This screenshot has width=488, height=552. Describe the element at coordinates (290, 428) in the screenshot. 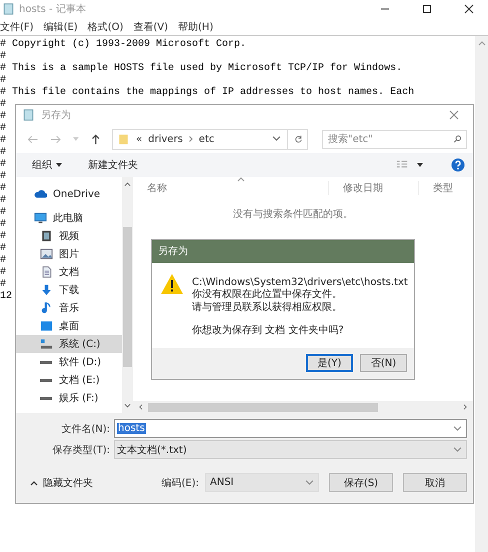

I see `file-name-field: hosts` at that location.